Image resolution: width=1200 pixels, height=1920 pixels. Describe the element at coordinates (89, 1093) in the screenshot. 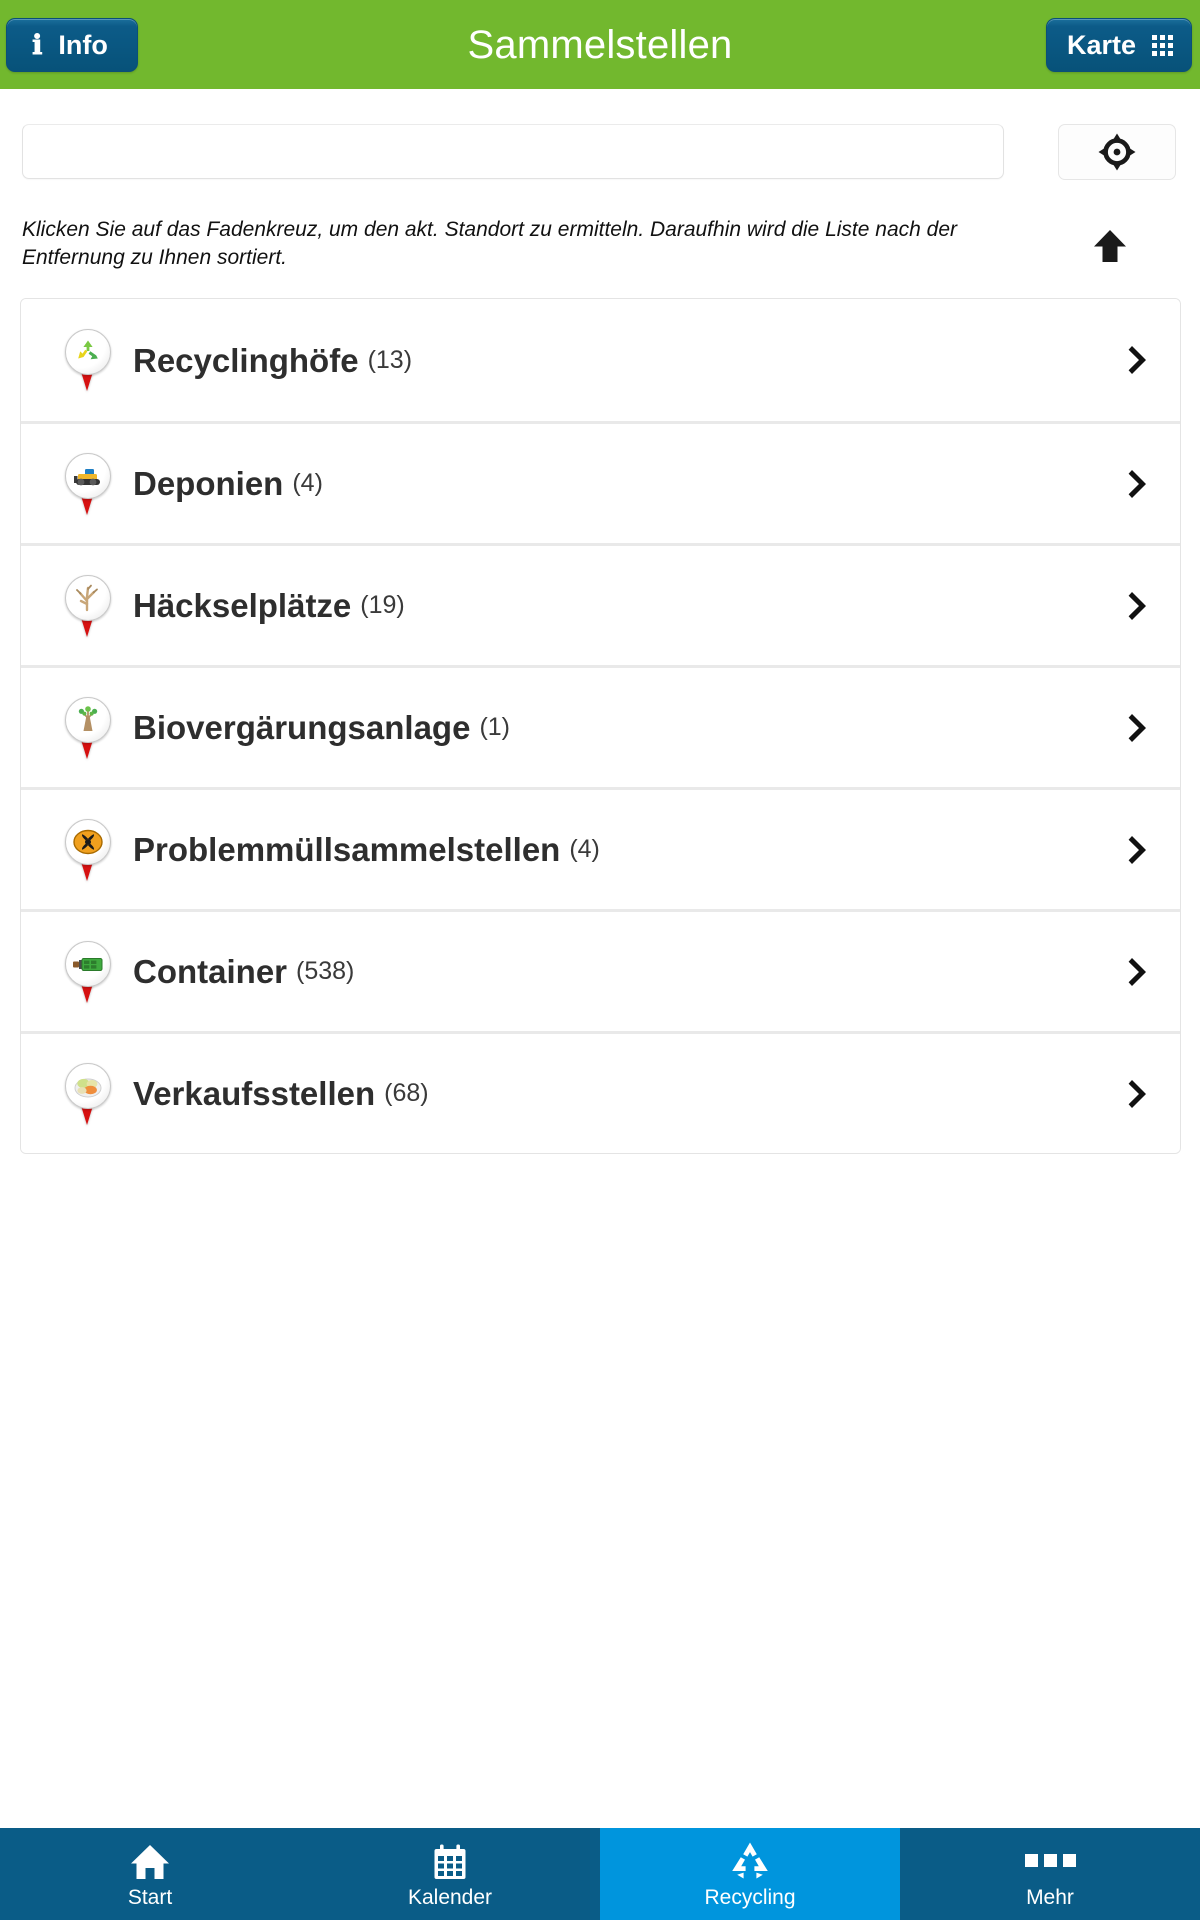

I see `produce-pin-icon` at that location.